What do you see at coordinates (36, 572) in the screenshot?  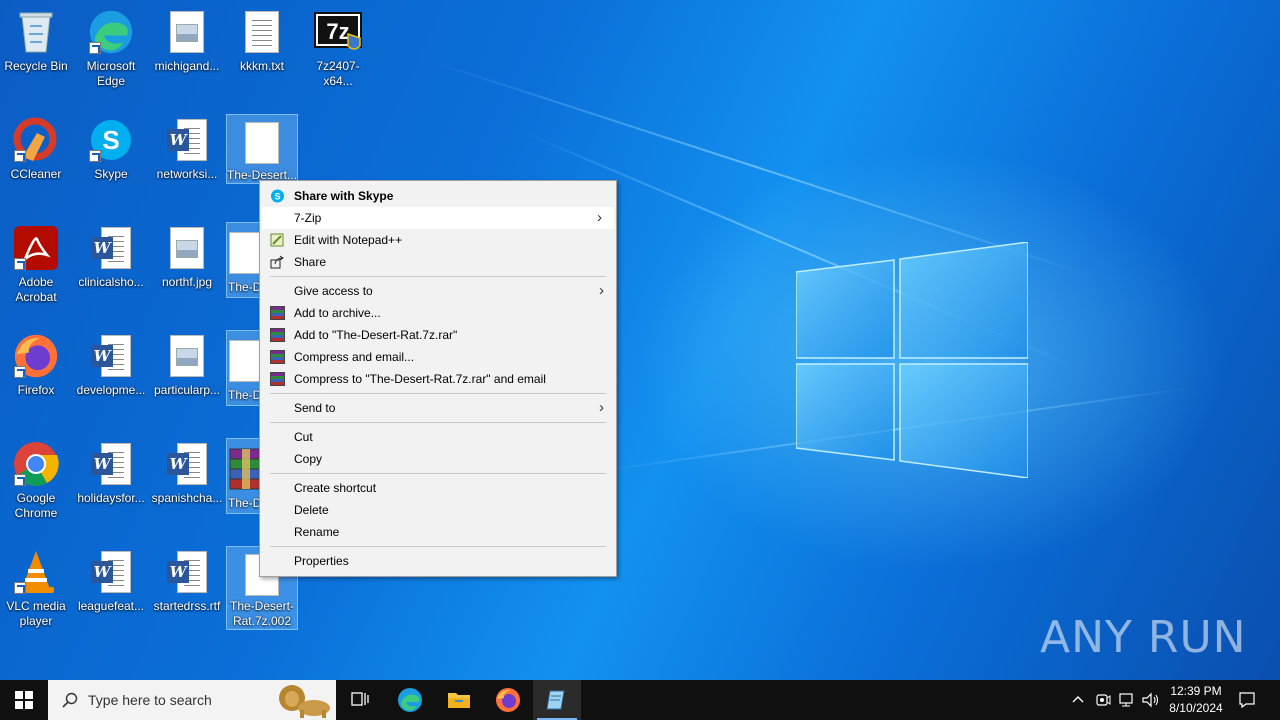 I see `vlc-icon` at bounding box center [36, 572].